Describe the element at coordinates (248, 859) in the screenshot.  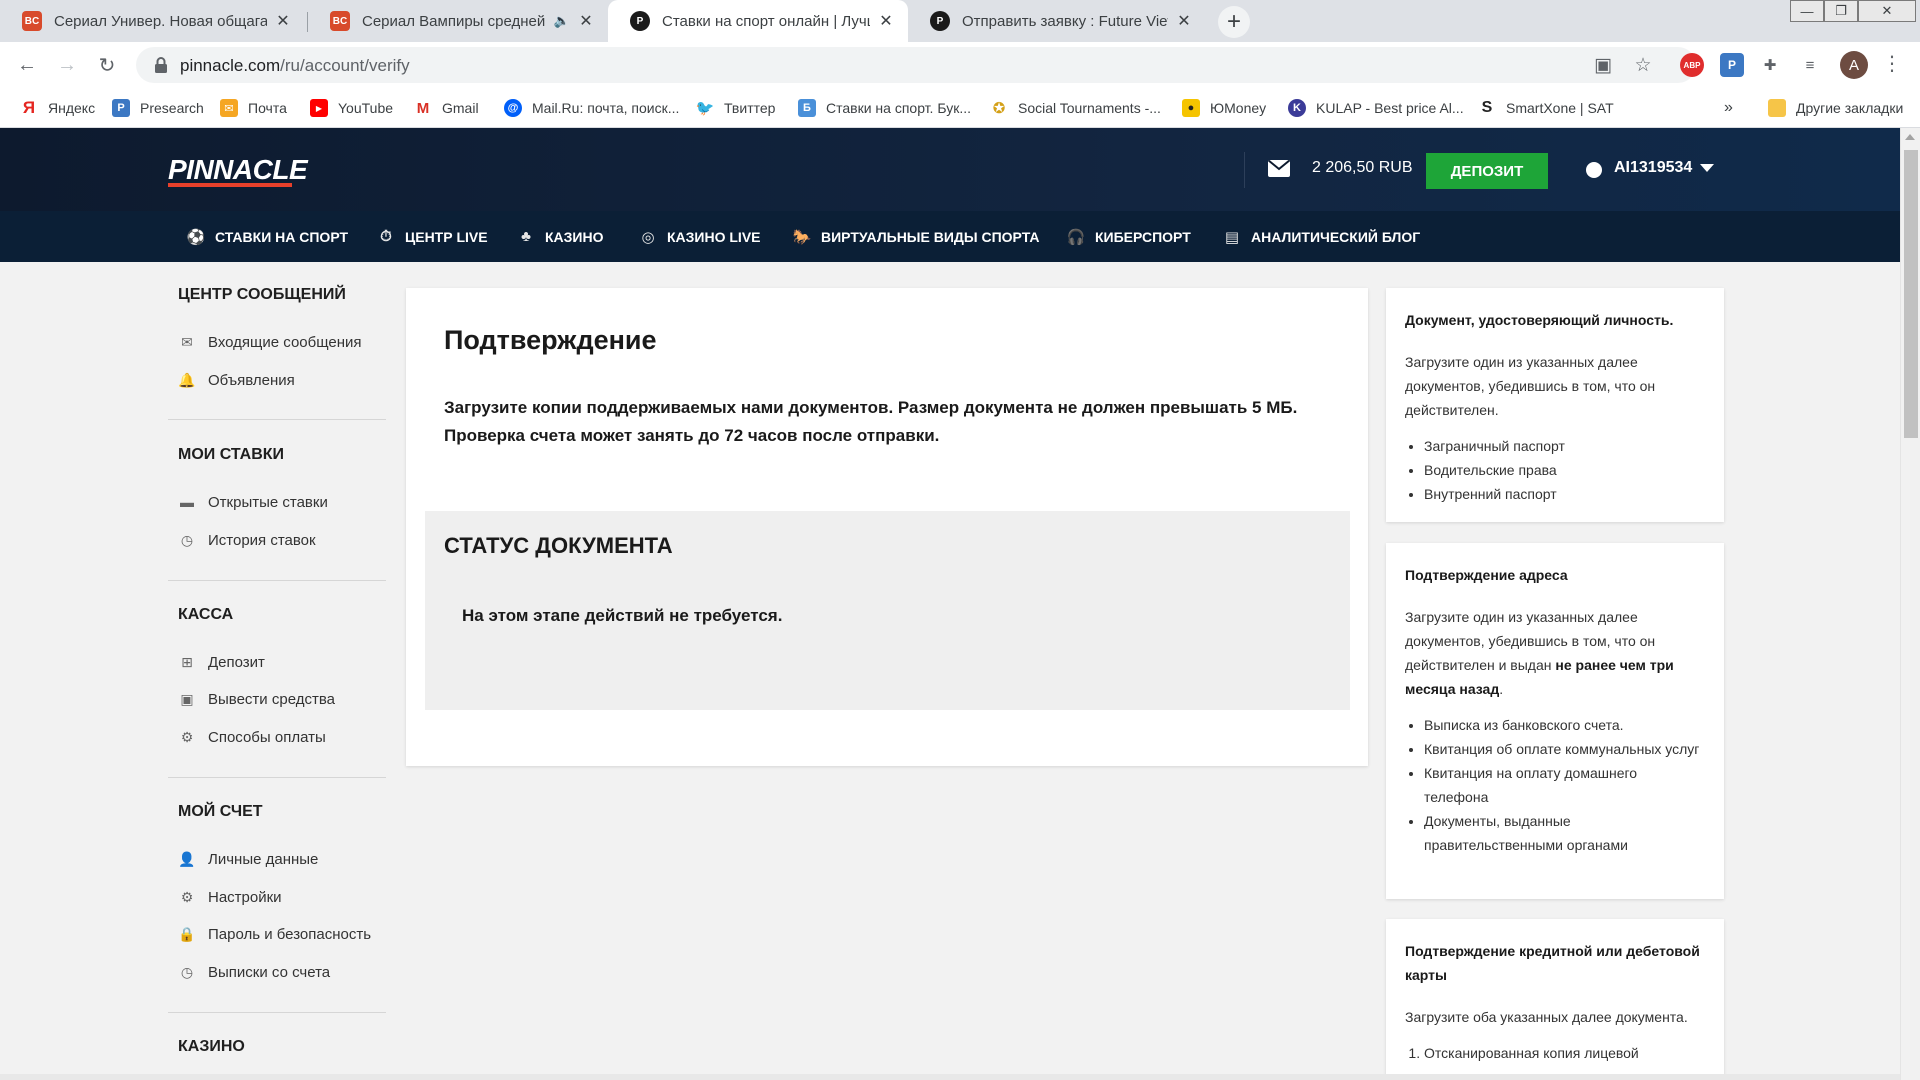
I see `sidebar-item-personal-data: 👤 Личные данные` at that location.